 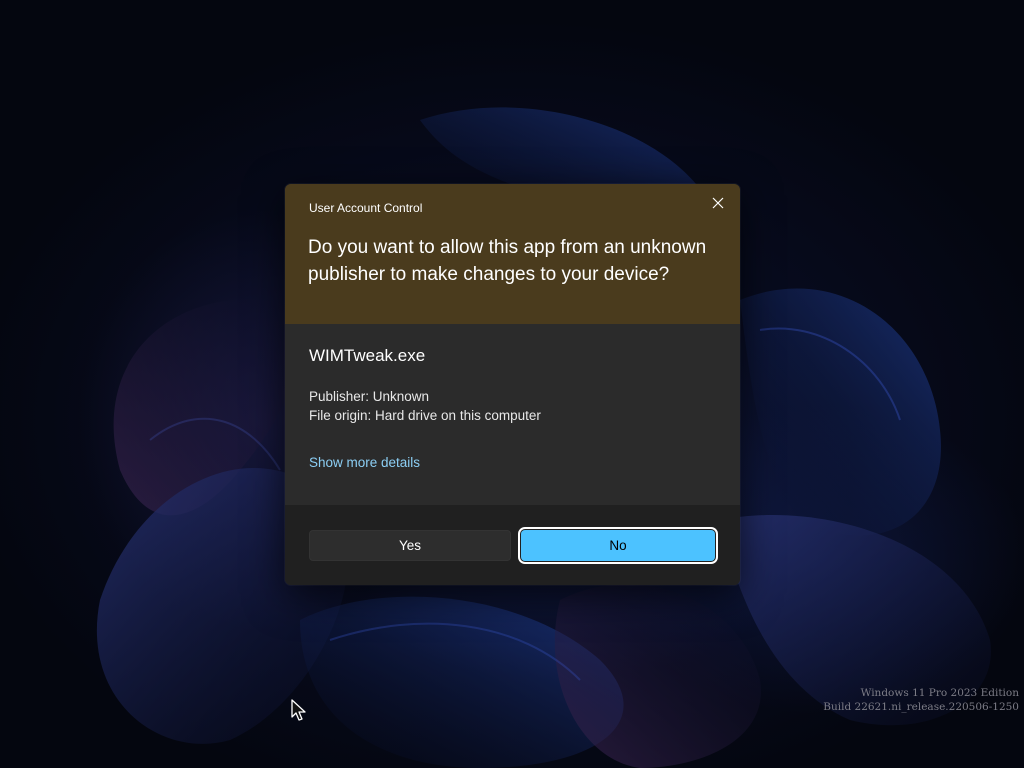 I want to click on no-button: No, so click(x=618, y=545).